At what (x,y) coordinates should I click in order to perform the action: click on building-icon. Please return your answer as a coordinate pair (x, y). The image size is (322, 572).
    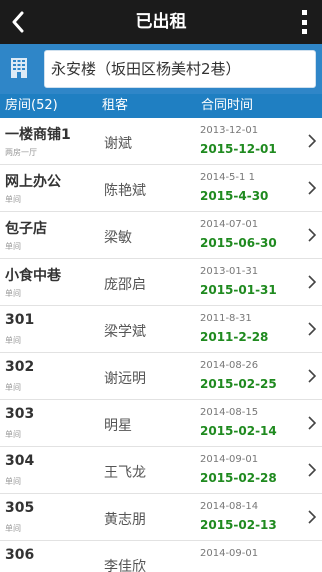
    Looking at the image, I should click on (19, 68).